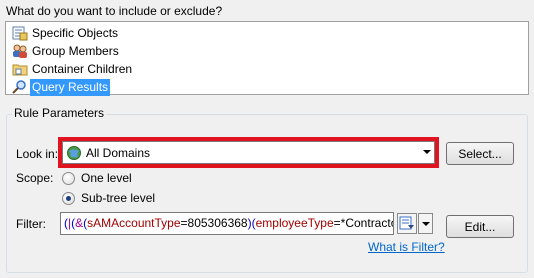 This screenshot has height=278, width=534. Describe the element at coordinates (20, 51) in the screenshot. I see `group-members-icon` at that location.